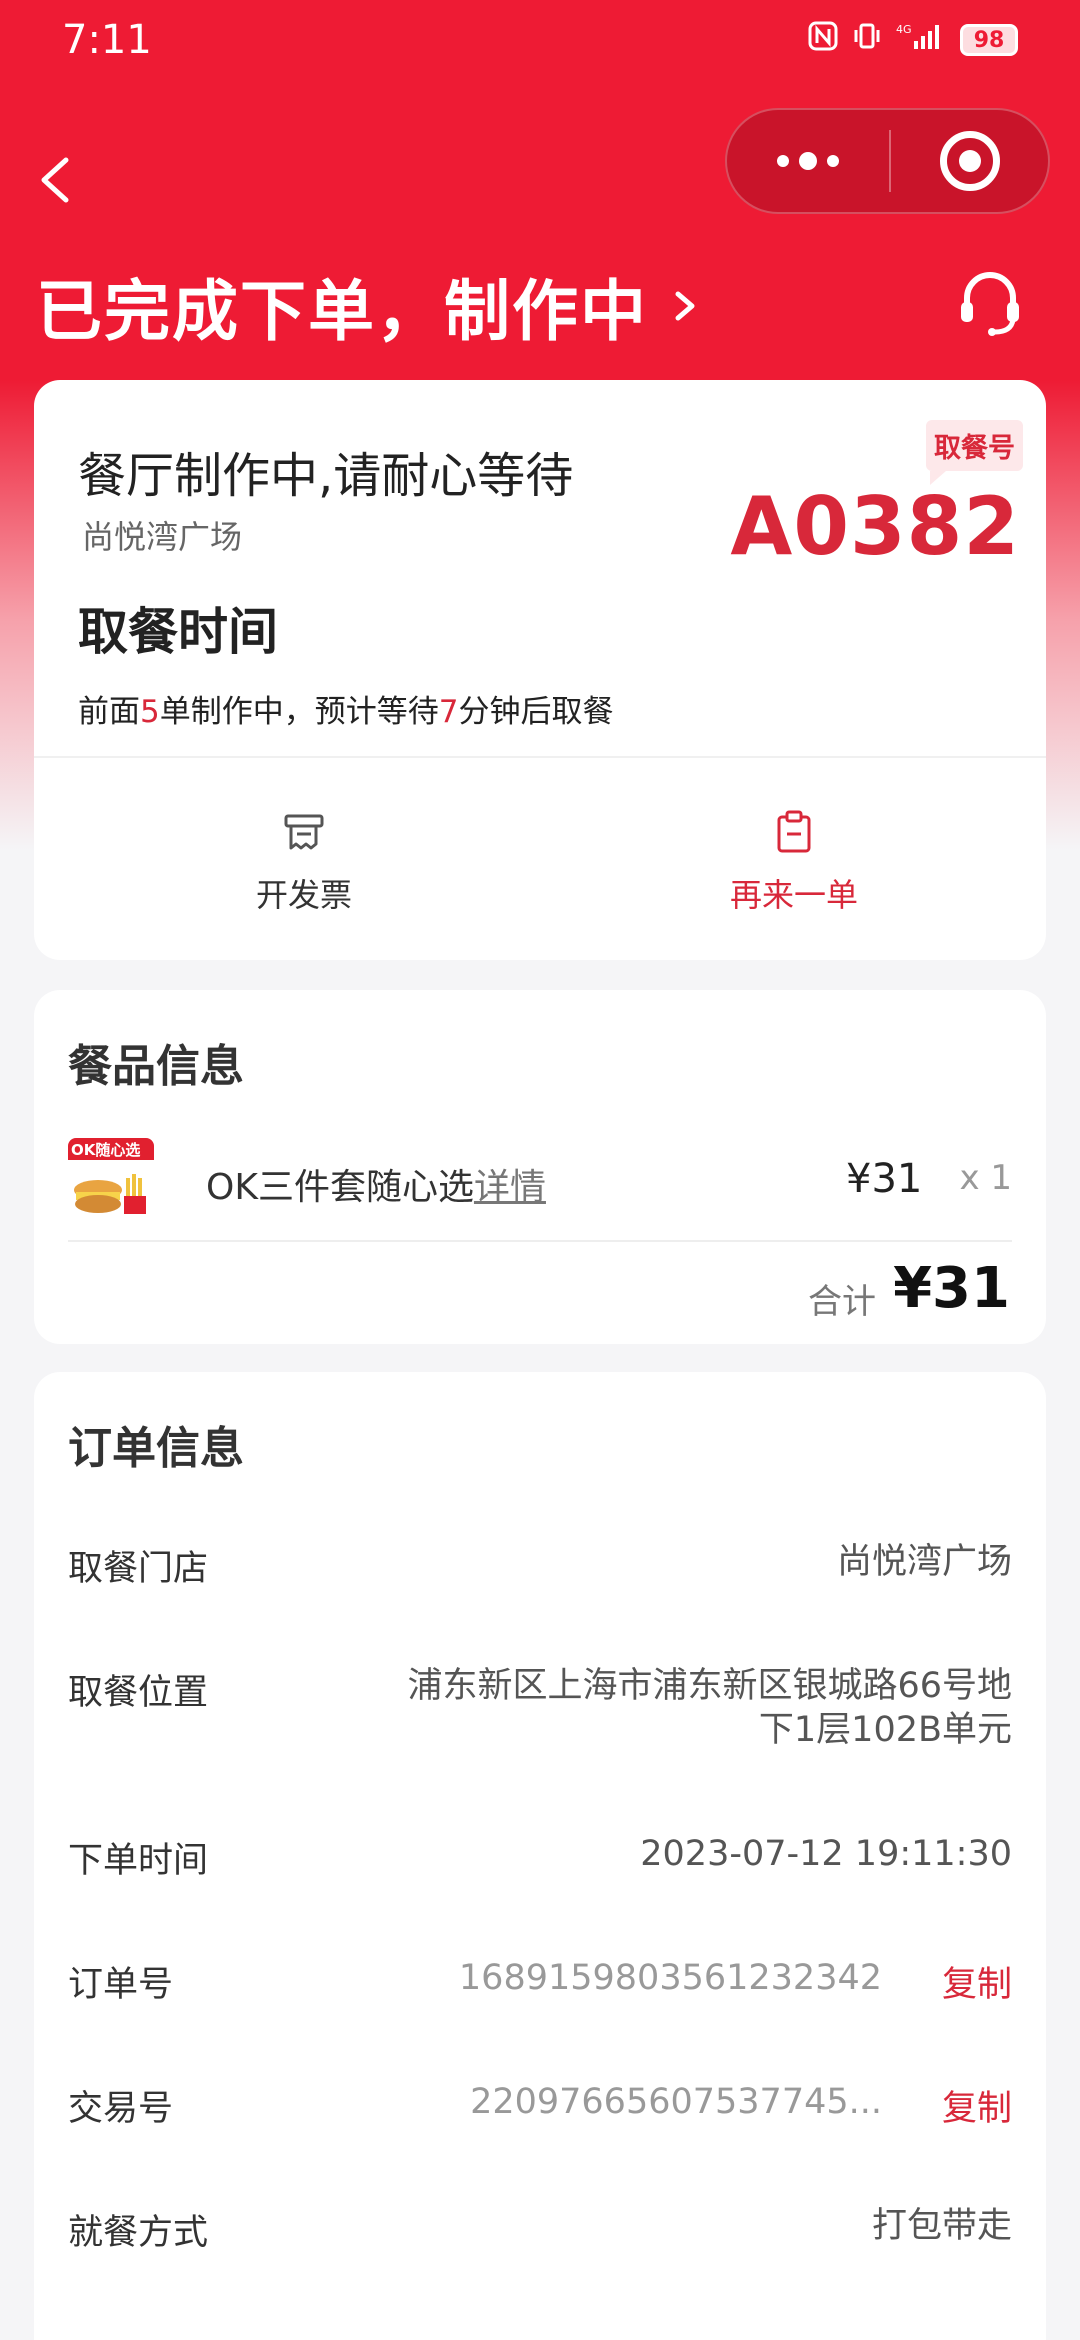 The image size is (1080, 2340). Describe the element at coordinates (448, 712) in the screenshot. I see `wait-minutes: 7` at that location.